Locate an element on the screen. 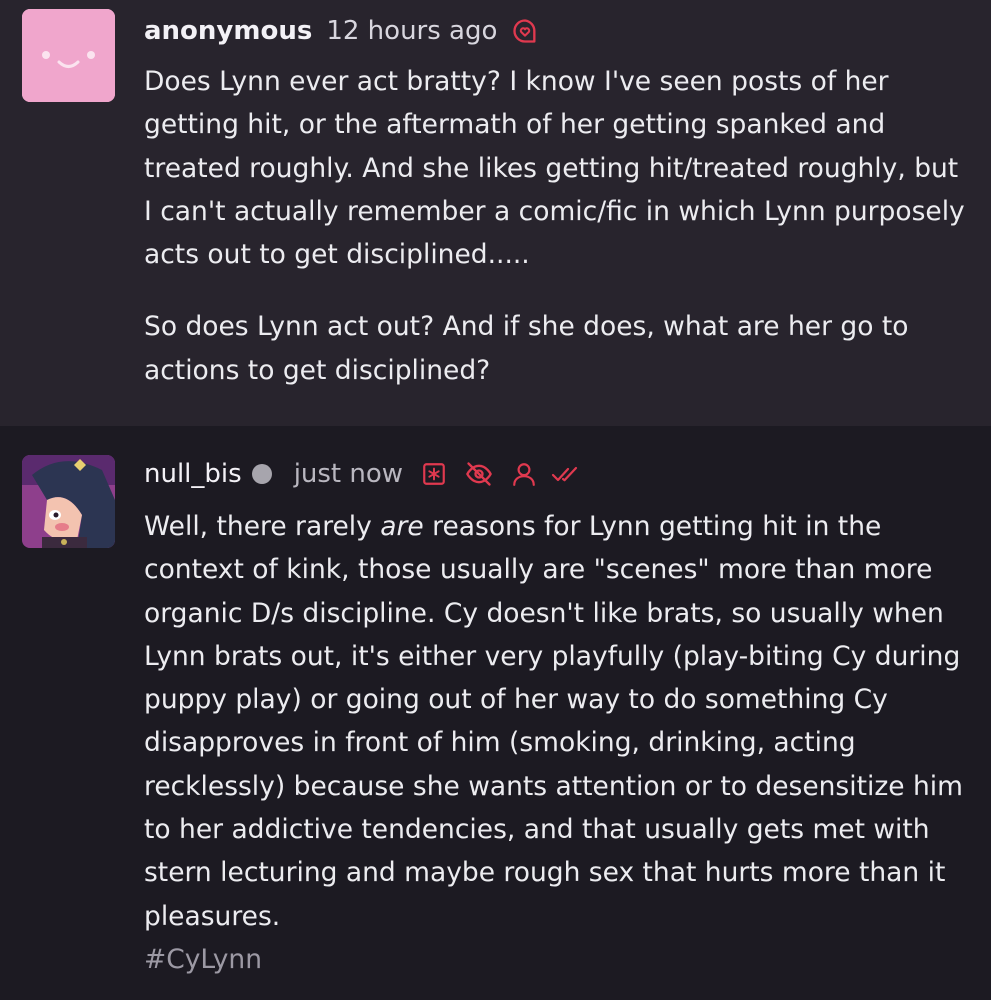 This screenshot has height=1000, width=991. asterisk-box-icon is located at coordinates (434, 474).